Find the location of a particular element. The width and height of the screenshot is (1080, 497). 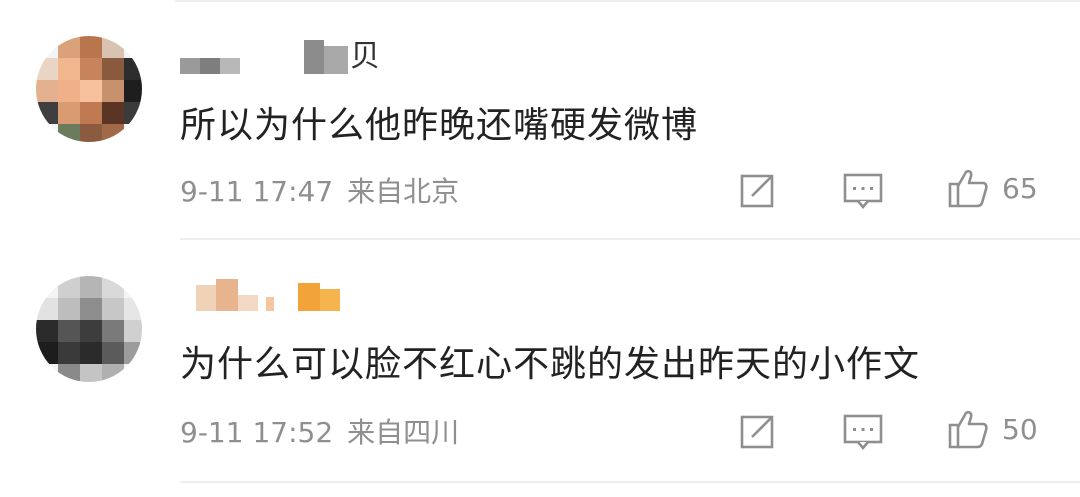

username: 贝 is located at coordinates (290, 57).